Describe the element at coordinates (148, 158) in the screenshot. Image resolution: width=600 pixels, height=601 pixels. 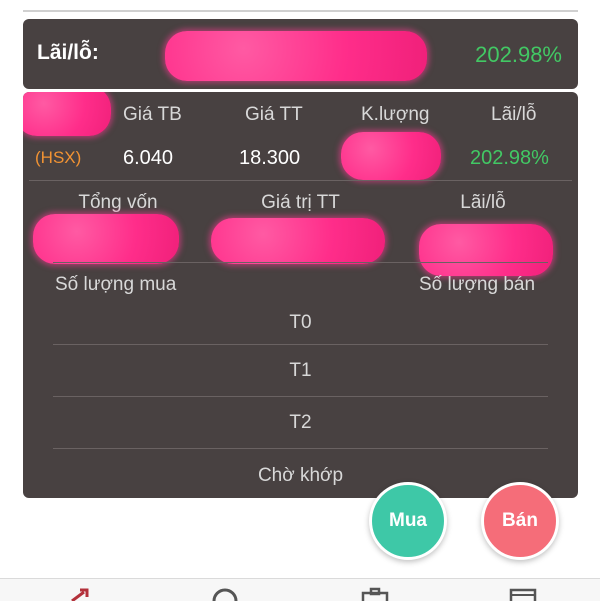
I see `avg-price-value: 6.040` at that location.